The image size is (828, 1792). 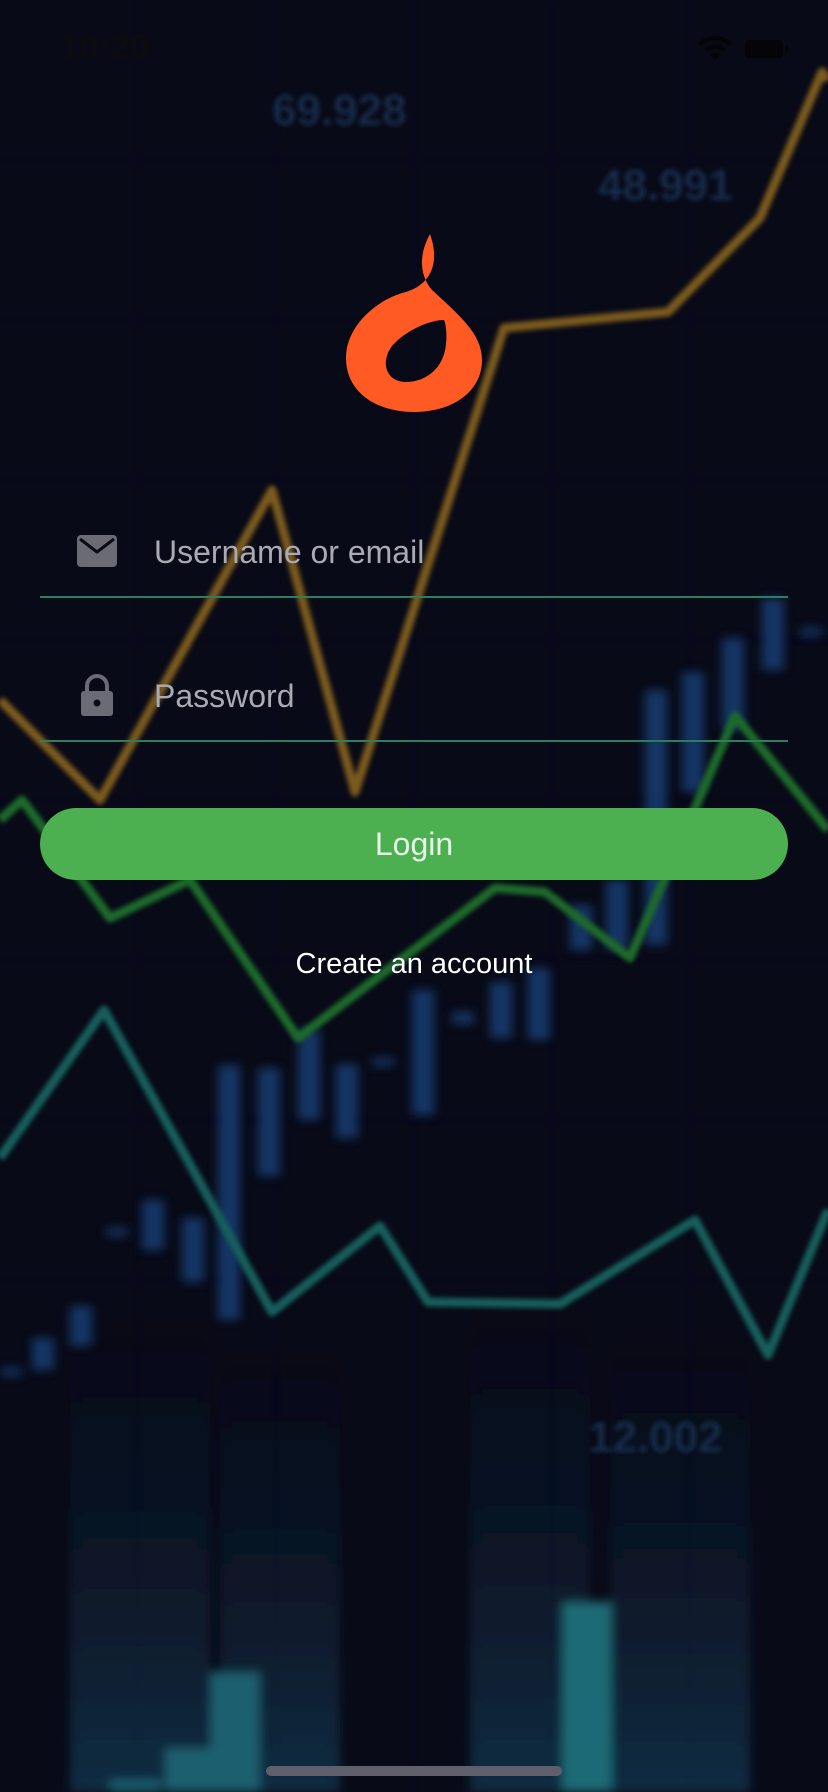 What do you see at coordinates (97, 695) in the screenshot?
I see `lock-icon` at bounding box center [97, 695].